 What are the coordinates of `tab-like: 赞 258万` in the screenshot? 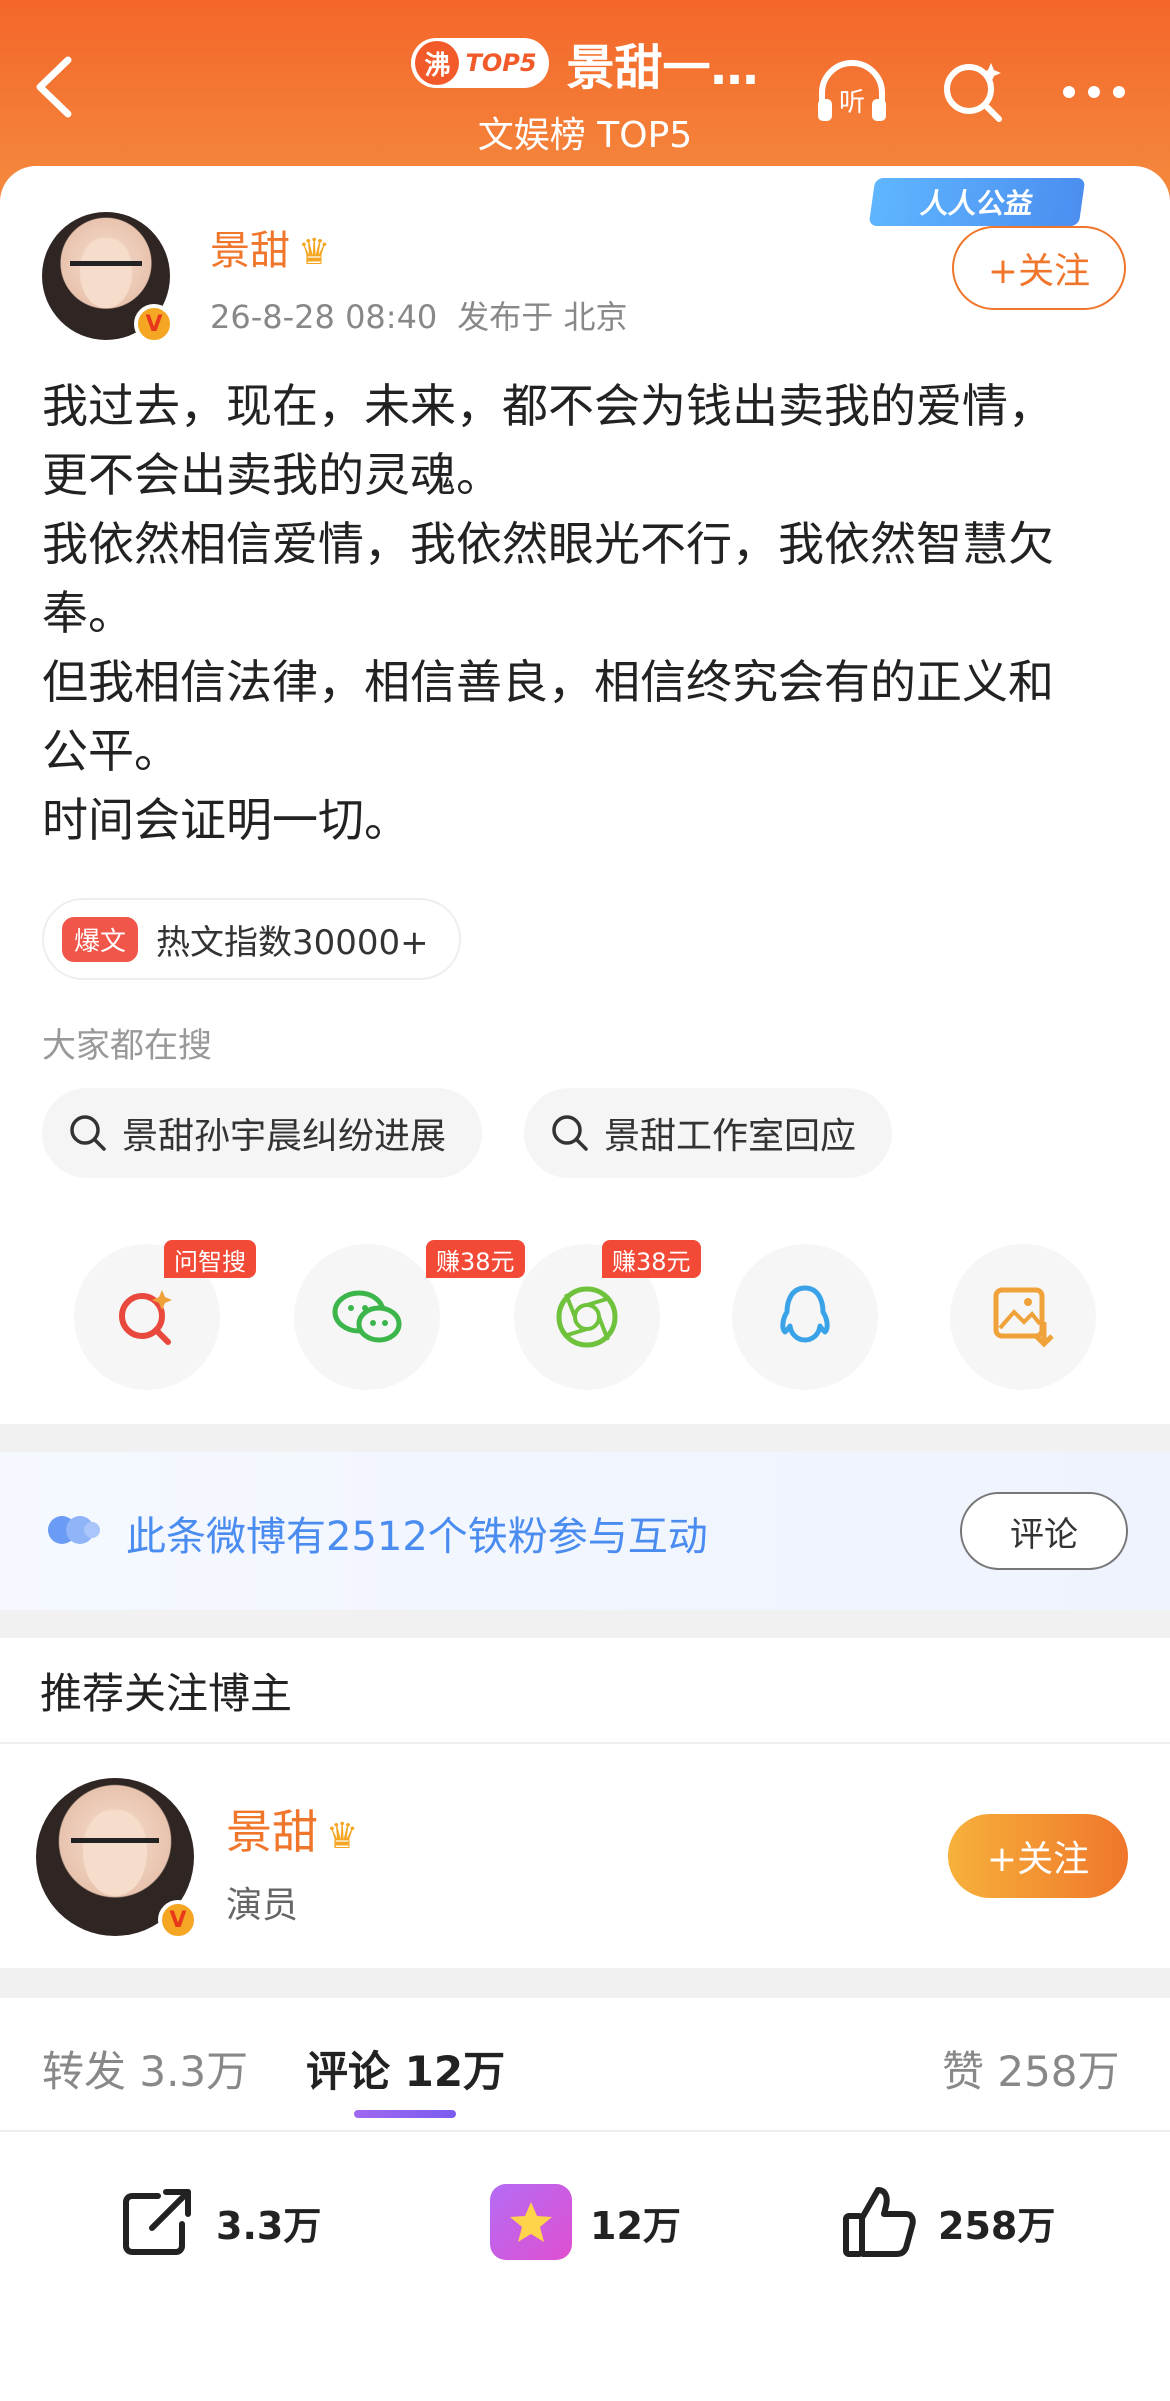 It's located at (1031, 2068).